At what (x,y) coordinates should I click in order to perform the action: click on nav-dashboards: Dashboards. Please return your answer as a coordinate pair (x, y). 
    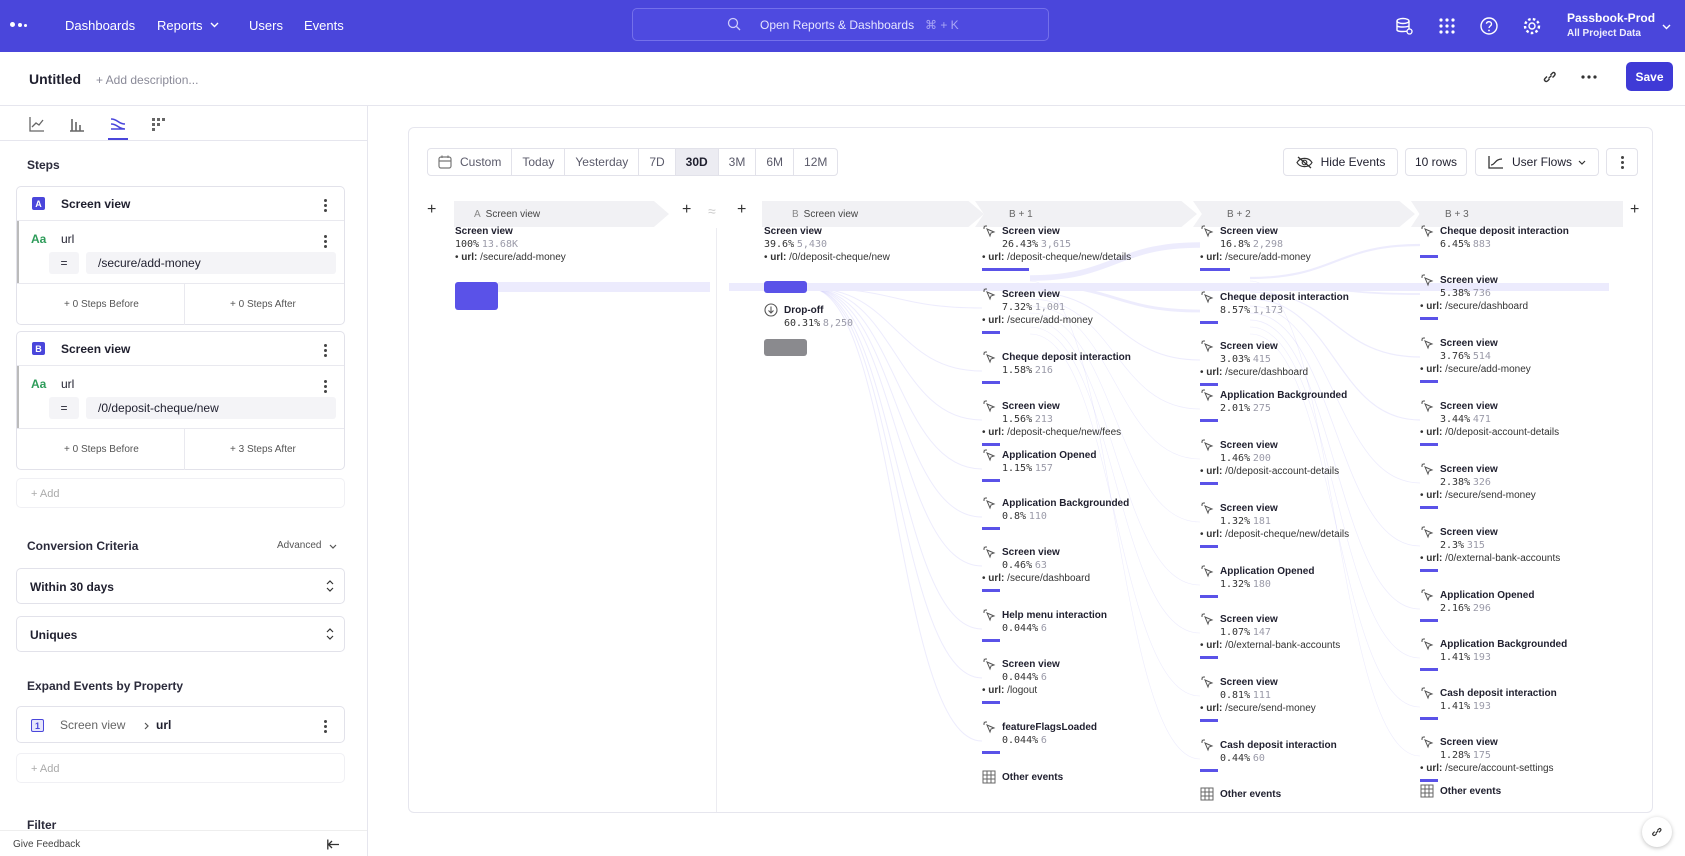
    Looking at the image, I should click on (100, 25).